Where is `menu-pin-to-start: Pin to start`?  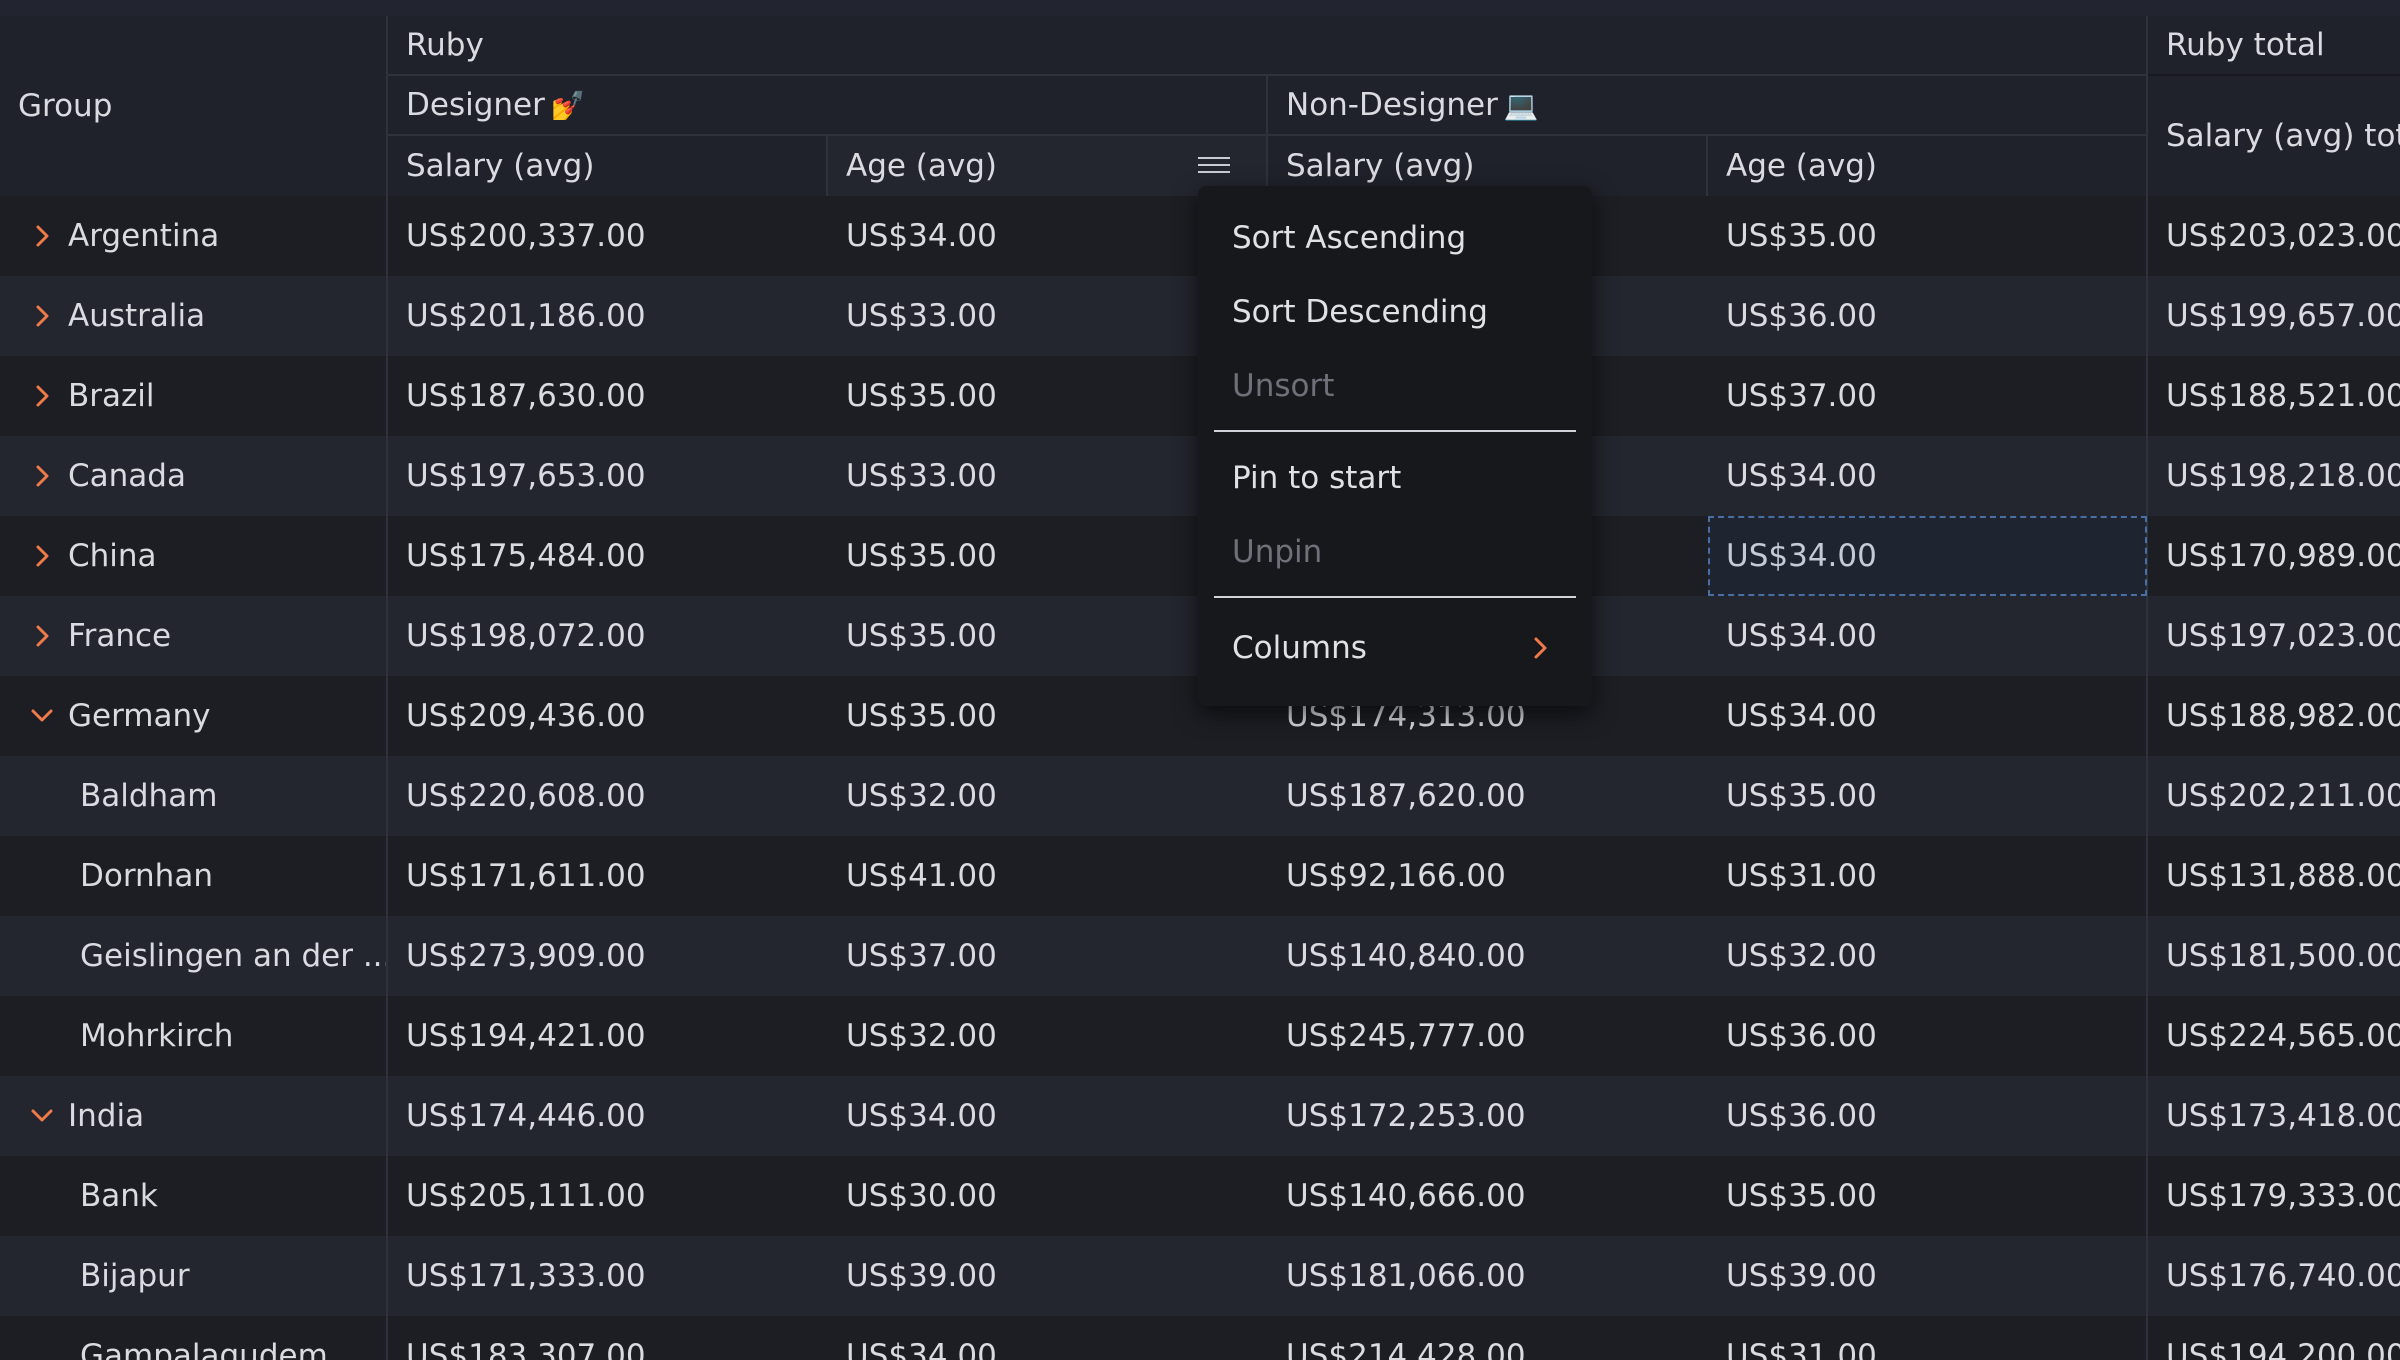
menu-pin-to-start: Pin to start is located at coordinates (1395, 478).